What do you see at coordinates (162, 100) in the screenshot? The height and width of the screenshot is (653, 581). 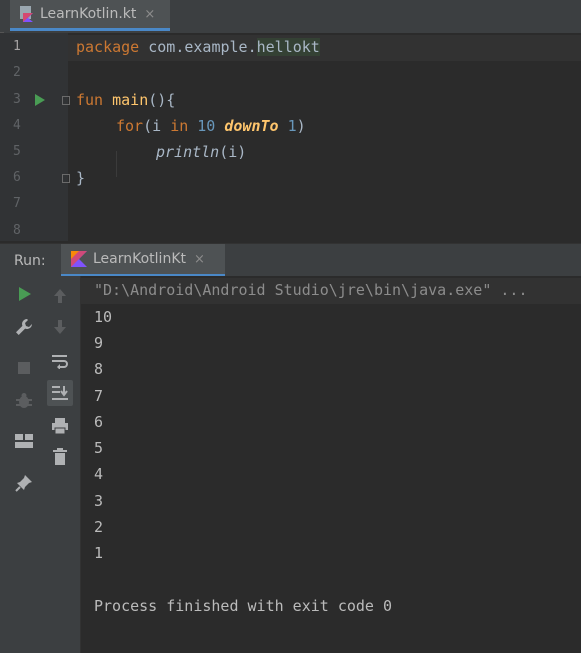 I see `code-text: (){` at bounding box center [162, 100].